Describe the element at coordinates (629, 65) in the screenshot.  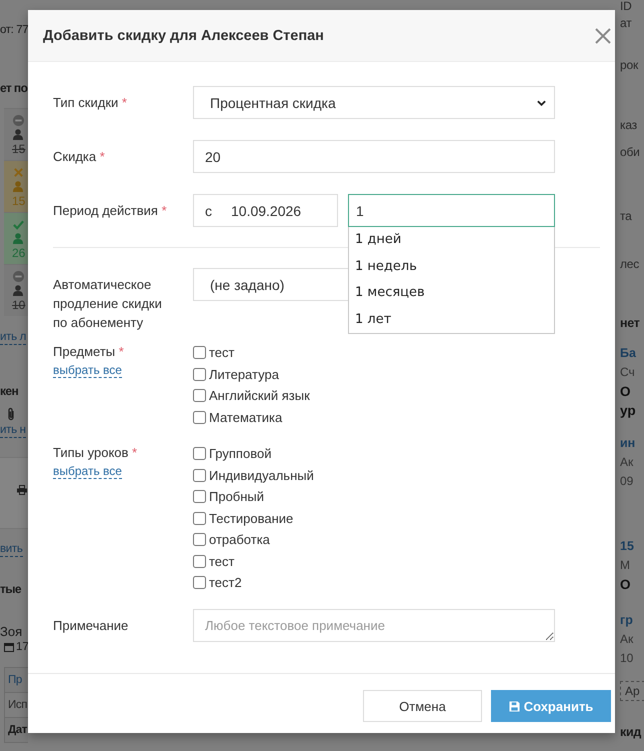
I see `detail-label: рок` at that location.